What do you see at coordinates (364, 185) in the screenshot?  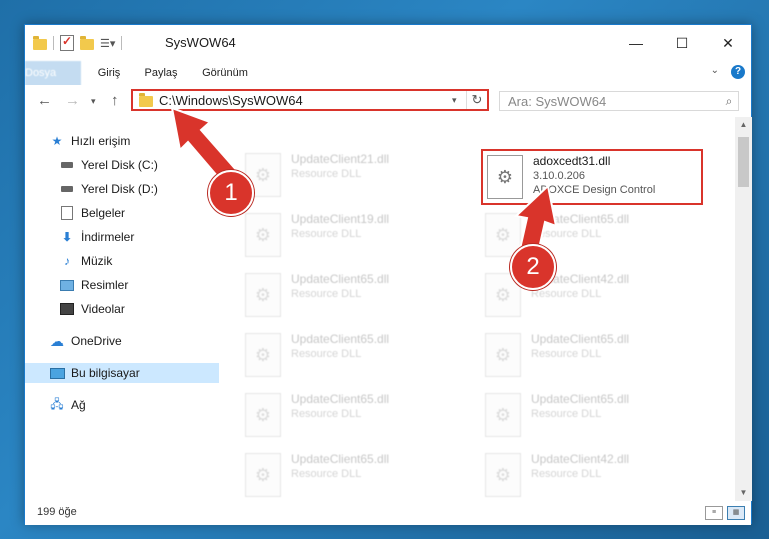 I see `annotation-overlay` at bounding box center [364, 185].